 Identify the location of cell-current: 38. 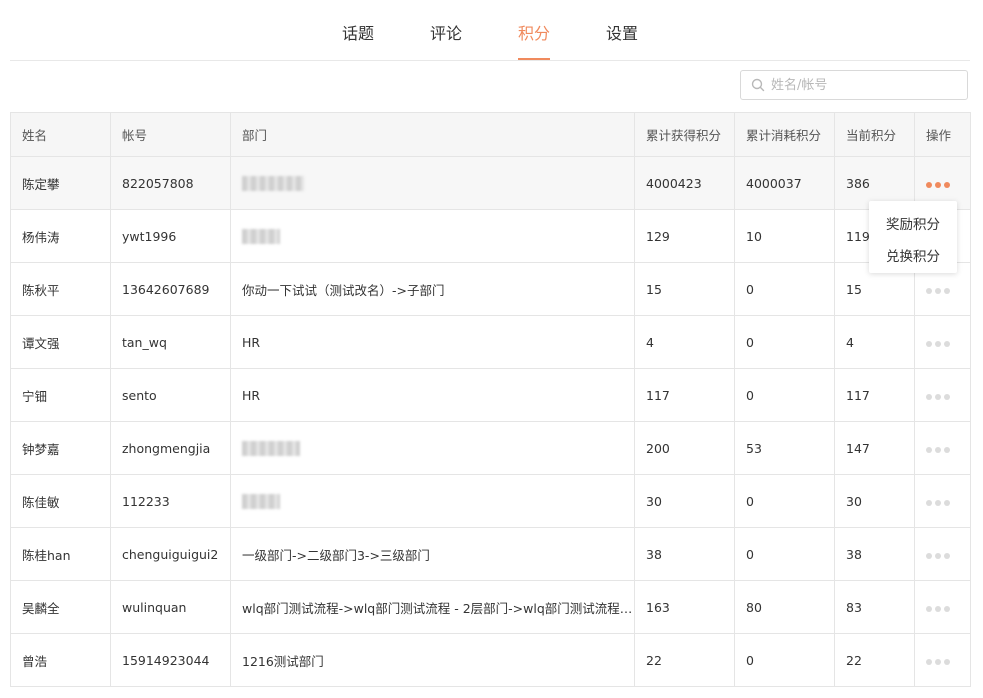
(874, 554).